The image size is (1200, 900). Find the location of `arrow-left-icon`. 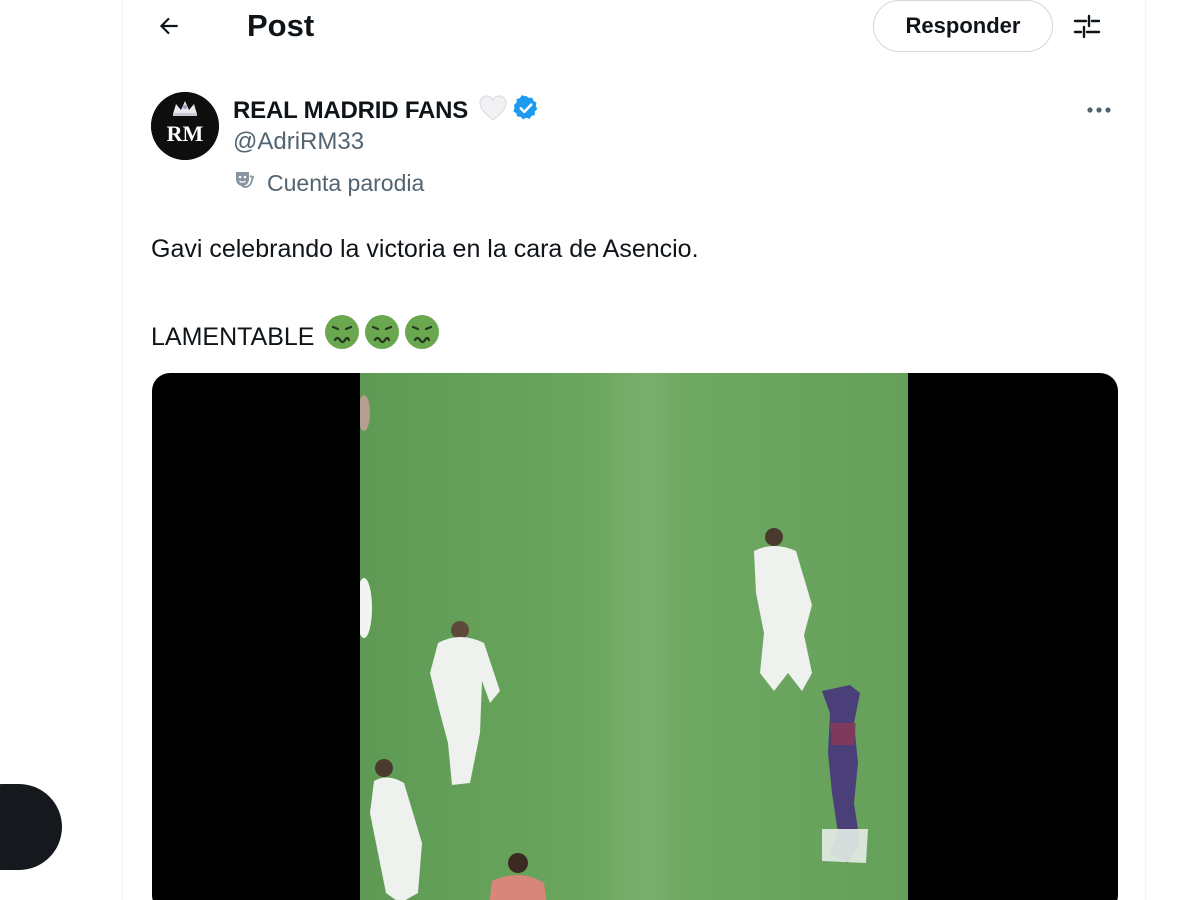

arrow-left-icon is located at coordinates (169, 28).